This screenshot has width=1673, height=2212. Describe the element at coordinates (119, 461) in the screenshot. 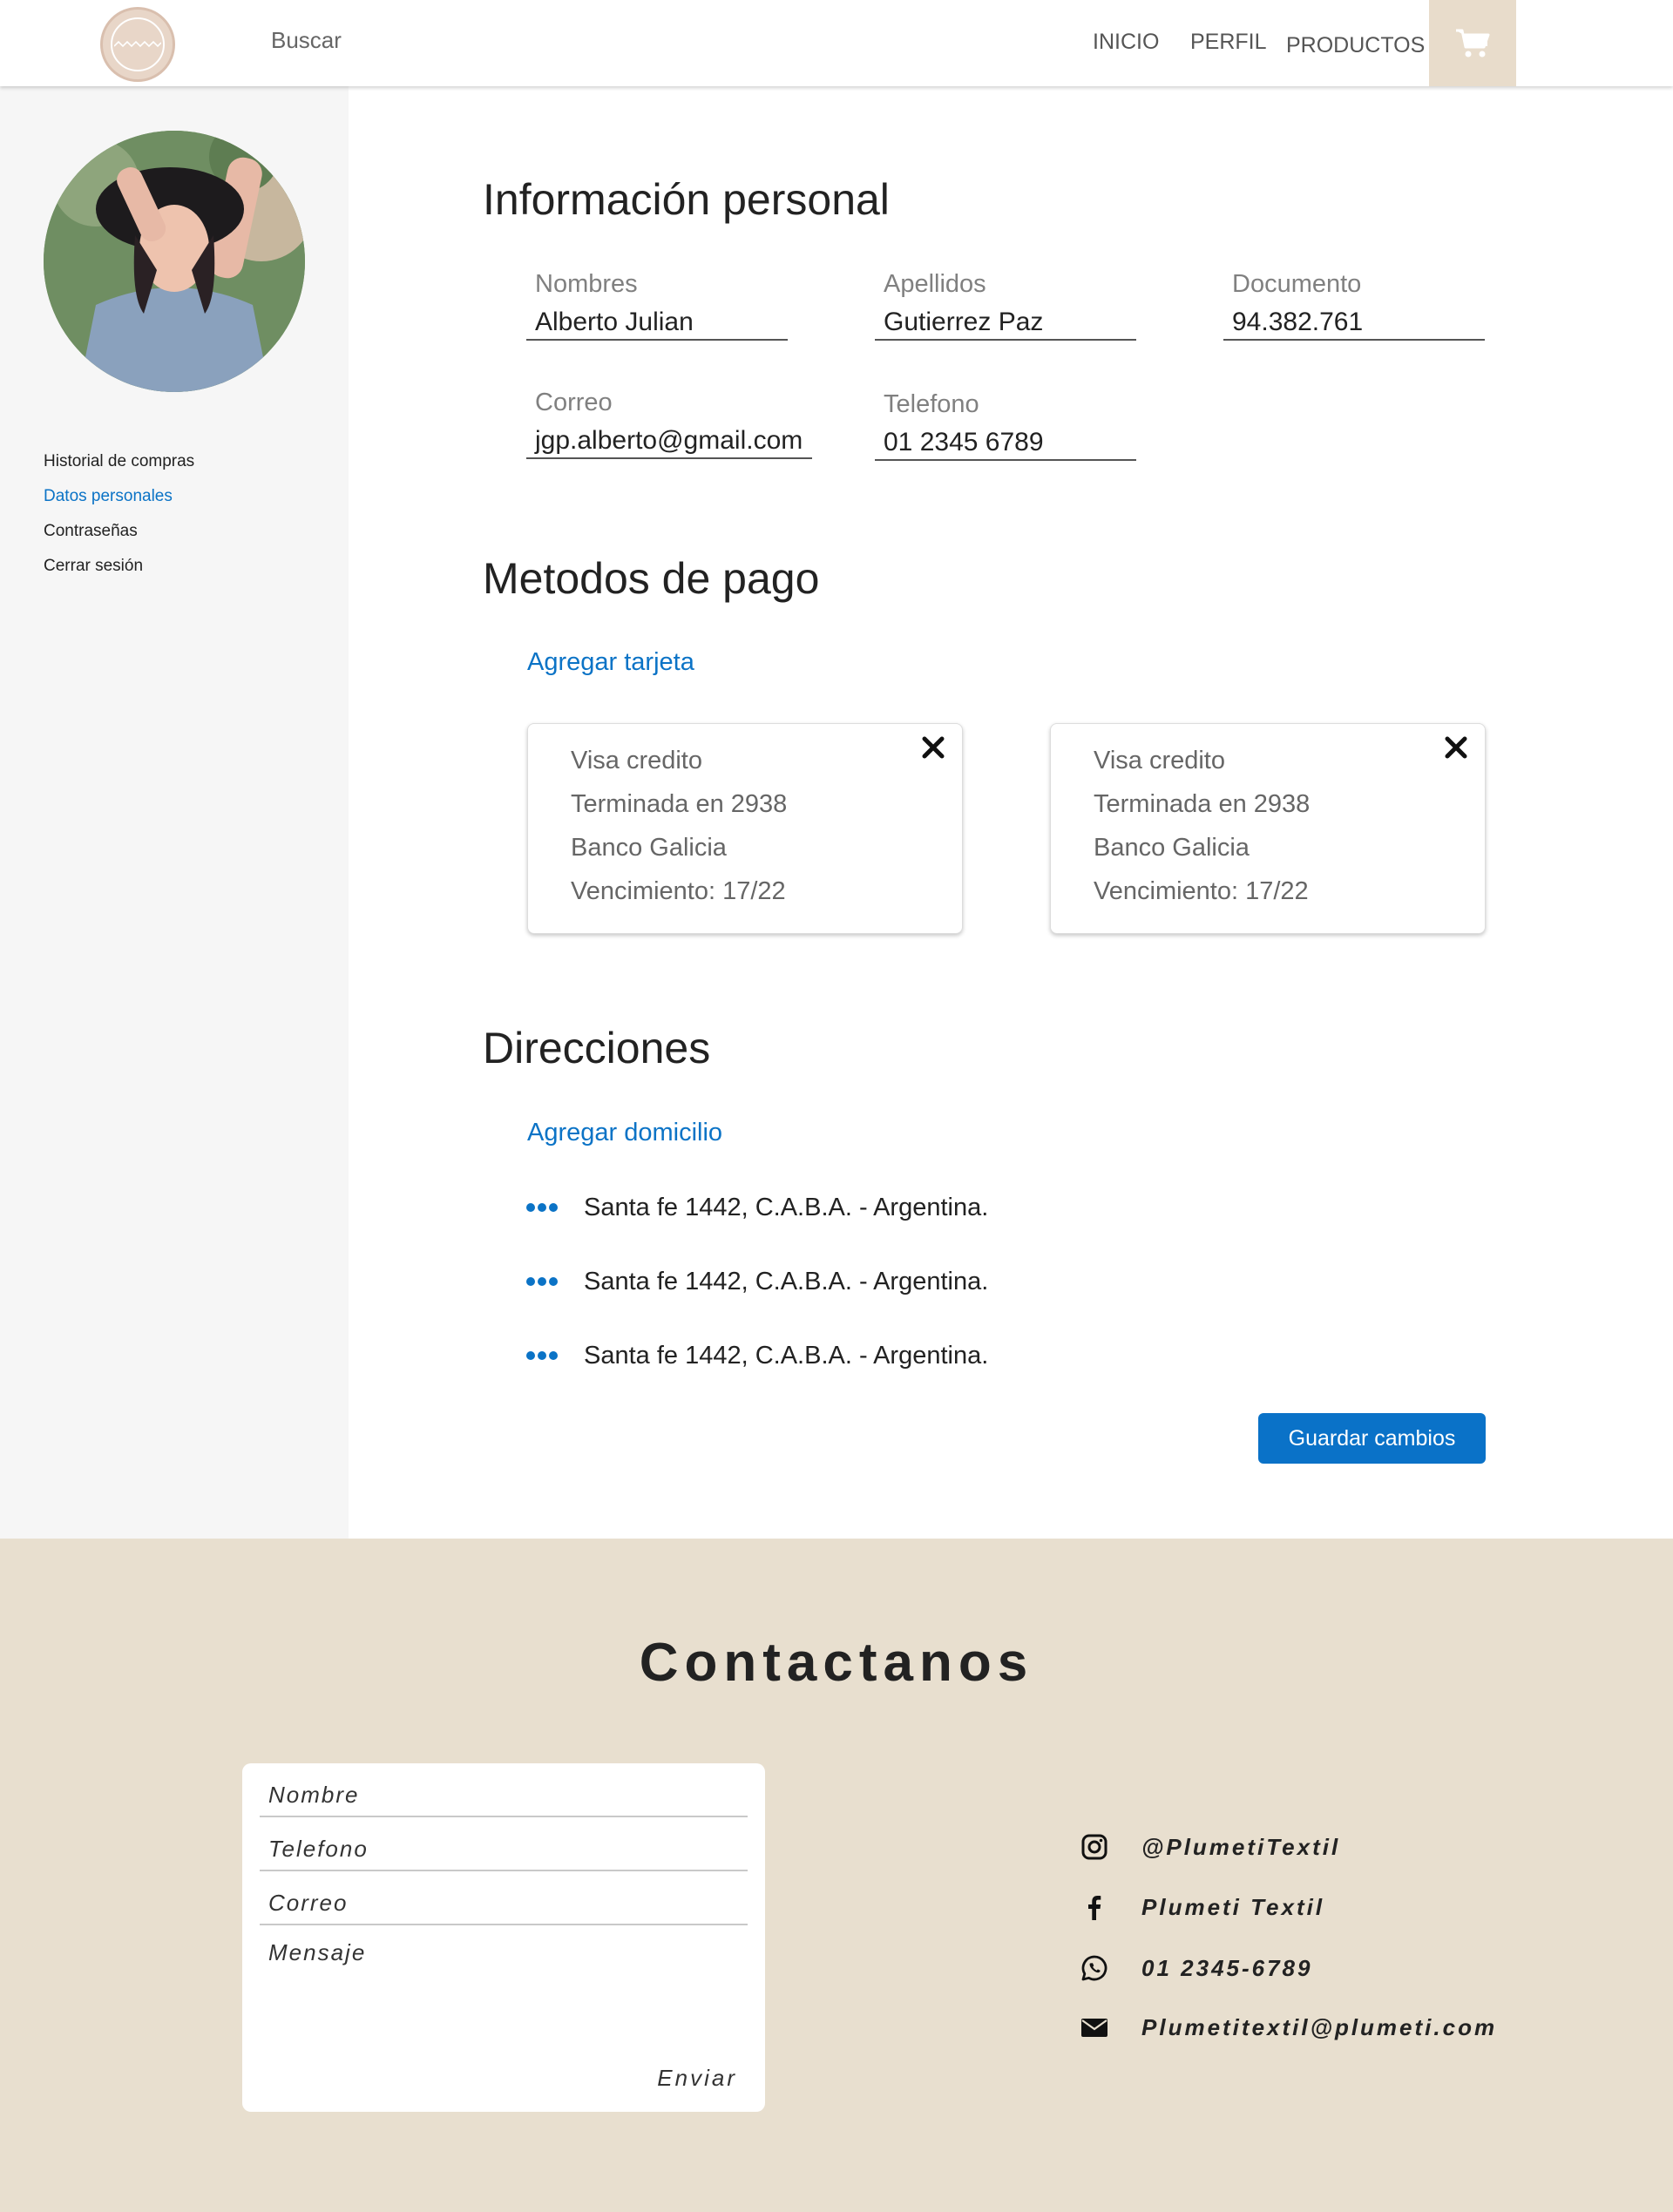

I see `sidebar-item-historial: Historial de compras` at that location.